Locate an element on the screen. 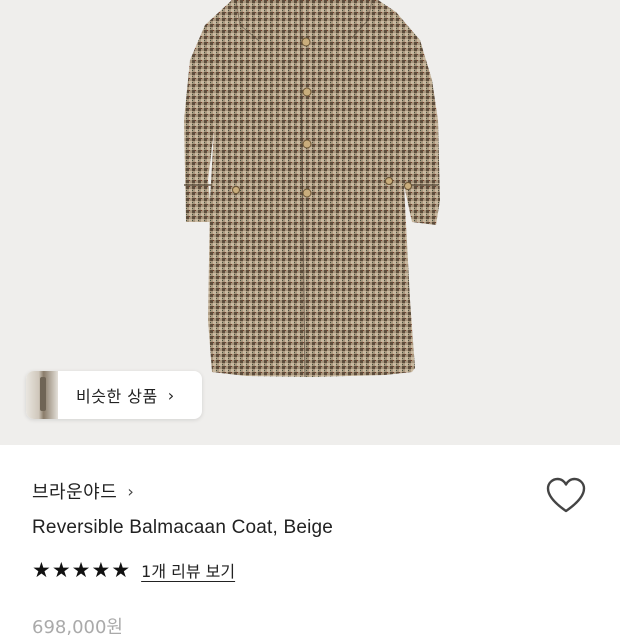 Image resolution: width=620 pixels, height=639 pixels. product-price: 698,000원 is located at coordinates (77, 627).